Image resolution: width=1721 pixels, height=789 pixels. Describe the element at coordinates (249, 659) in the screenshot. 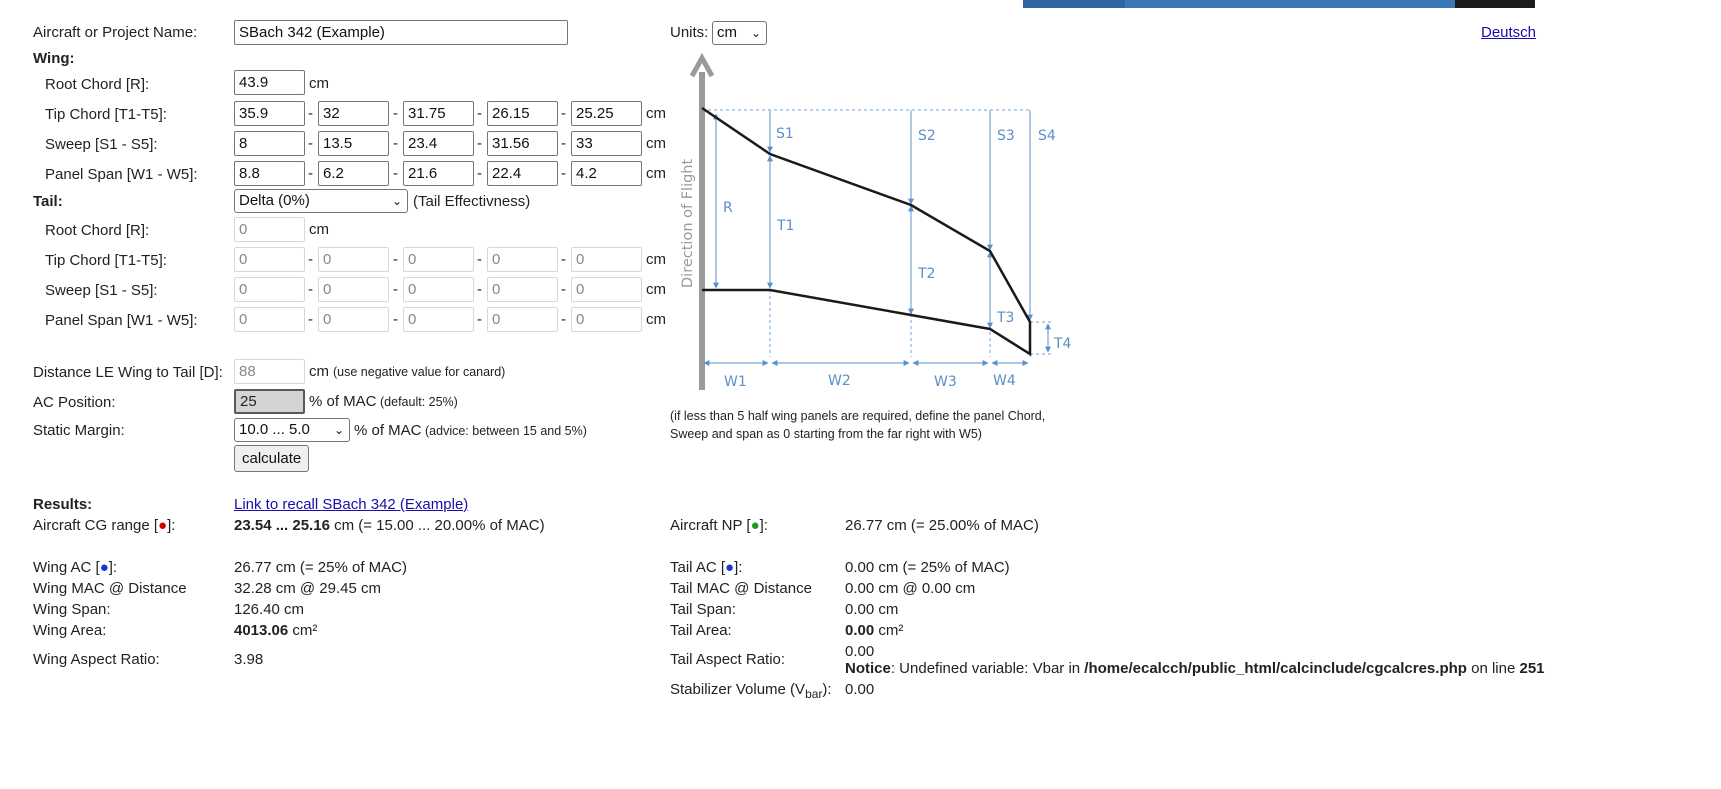

I see `wing-aspect-ratio-value: 3.98` at that location.